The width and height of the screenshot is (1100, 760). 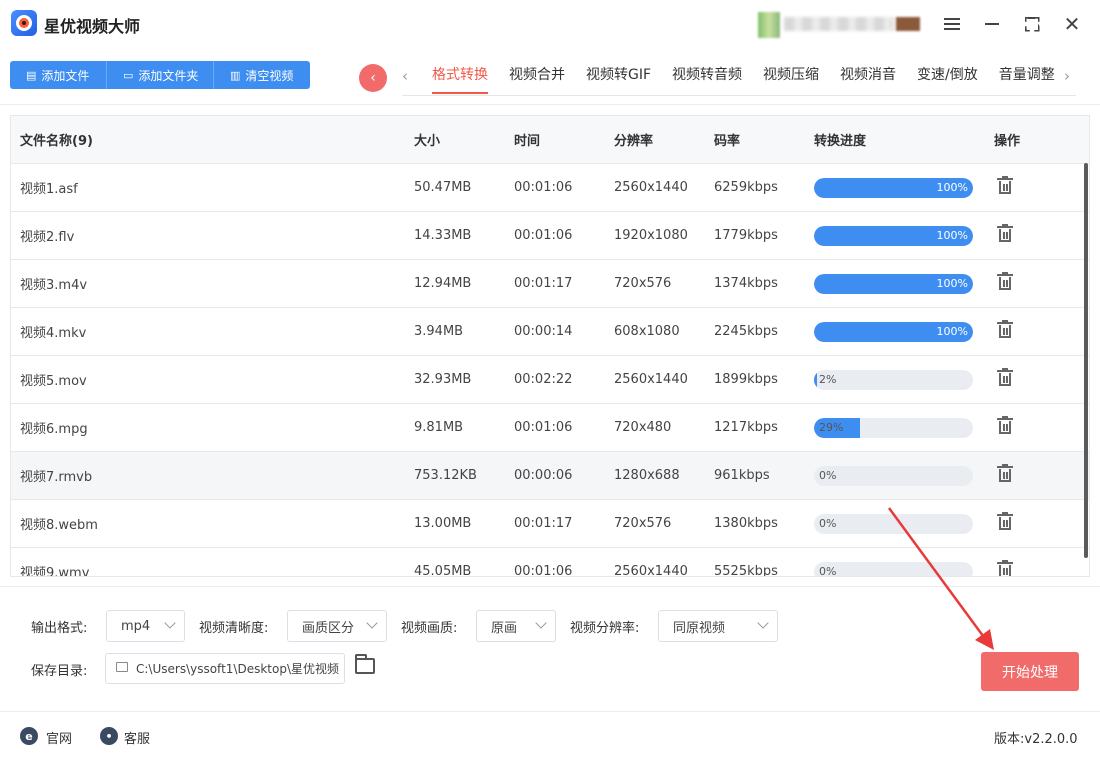 What do you see at coordinates (373, 78) in the screenshot?
I see `collapse-sidebar-button: ‹` at bounding box center [373, 78].